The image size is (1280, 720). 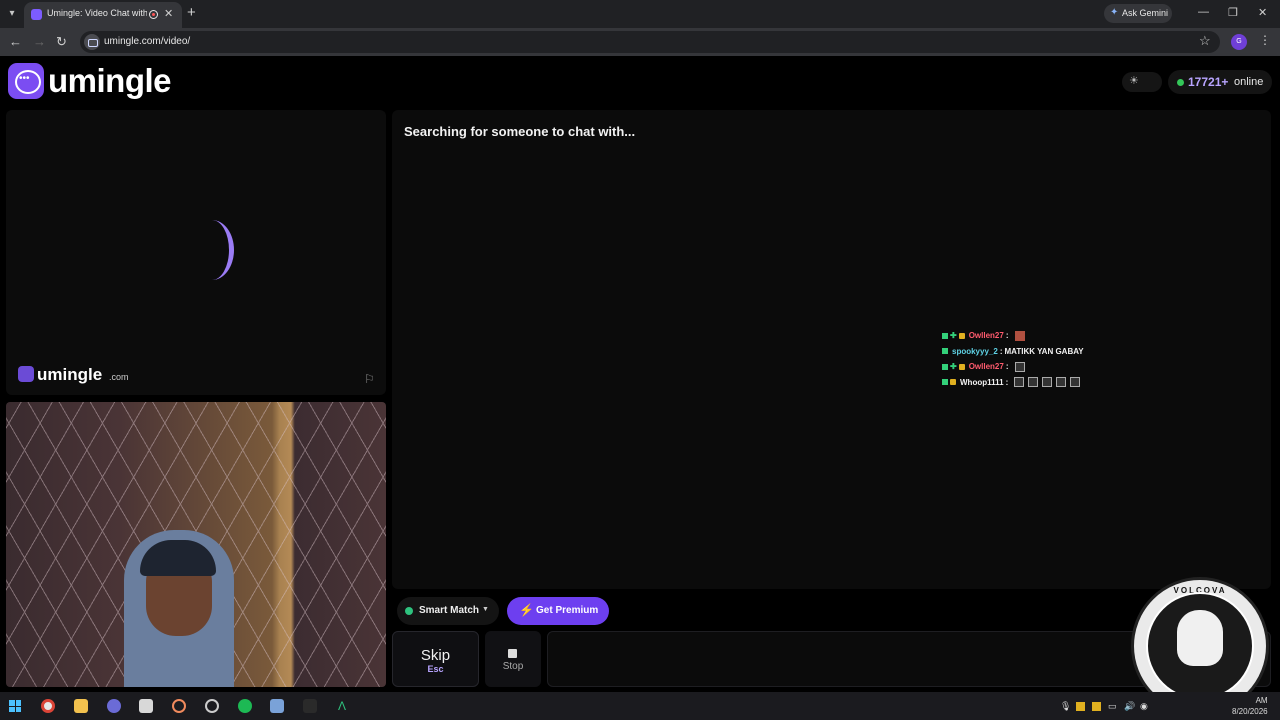 What do you see at coordinates (12, 14) in the screenshot?
I see `tab-search-icon: ▾` at bounding box center [12, 14].